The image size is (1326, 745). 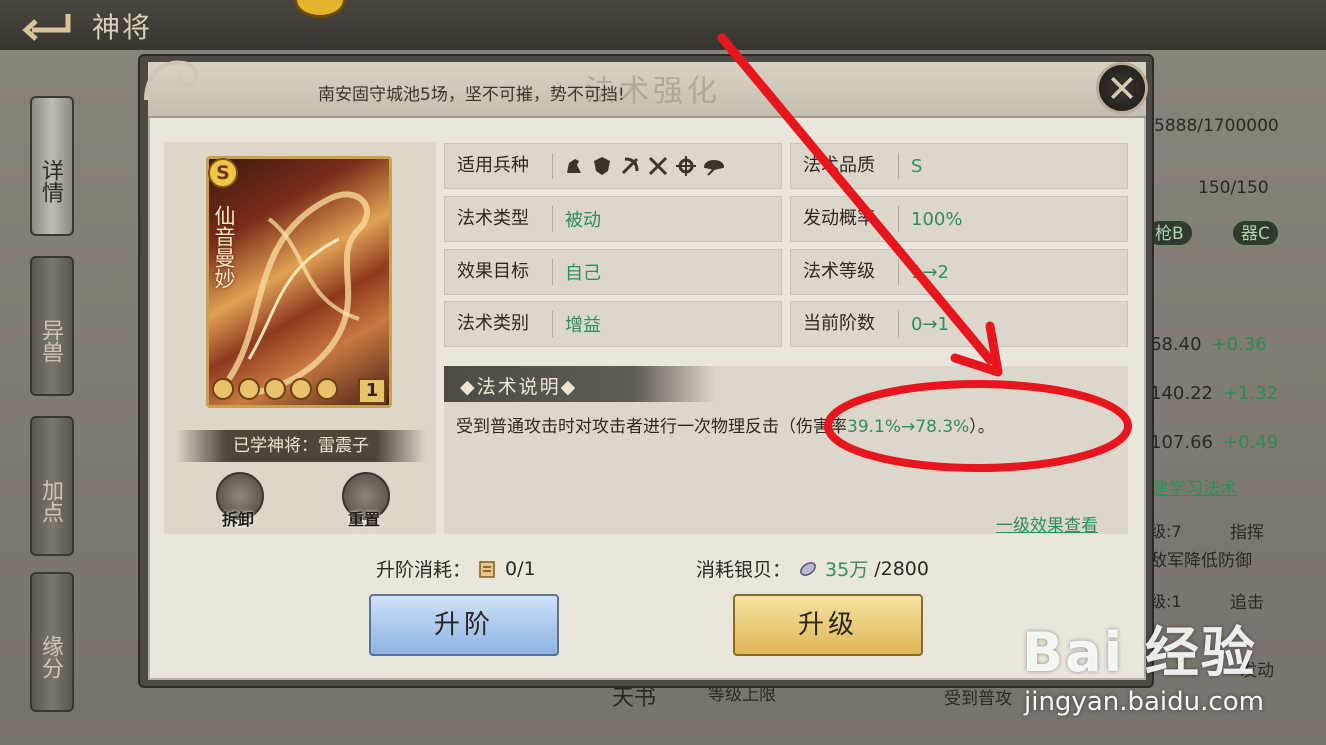 What do you see at coordinates (845, 219) in the screenshot?
I see `attr-label: 发动概率` at bounding box center [845, 219].